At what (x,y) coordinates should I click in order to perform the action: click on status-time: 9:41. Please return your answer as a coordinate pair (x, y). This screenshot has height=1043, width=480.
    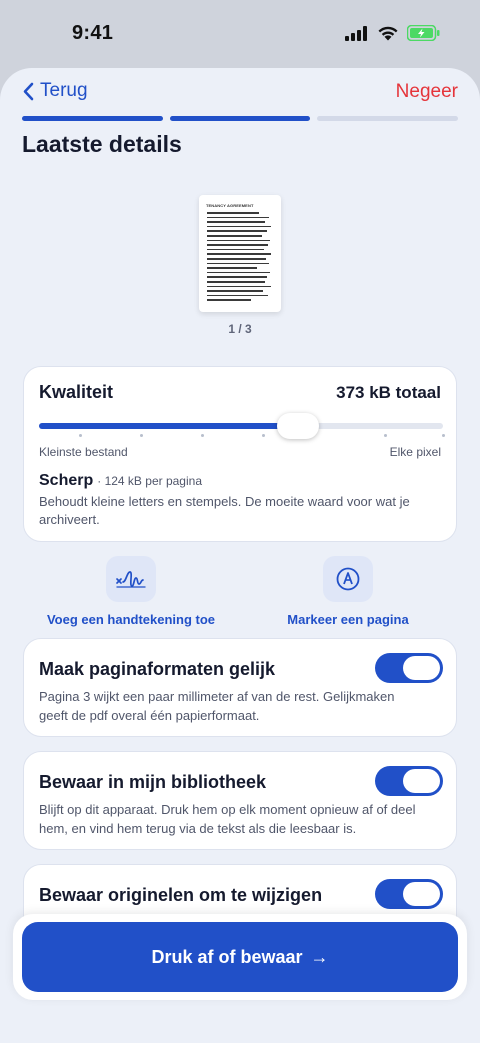
    Looking at the image, I should click on (93, 33).